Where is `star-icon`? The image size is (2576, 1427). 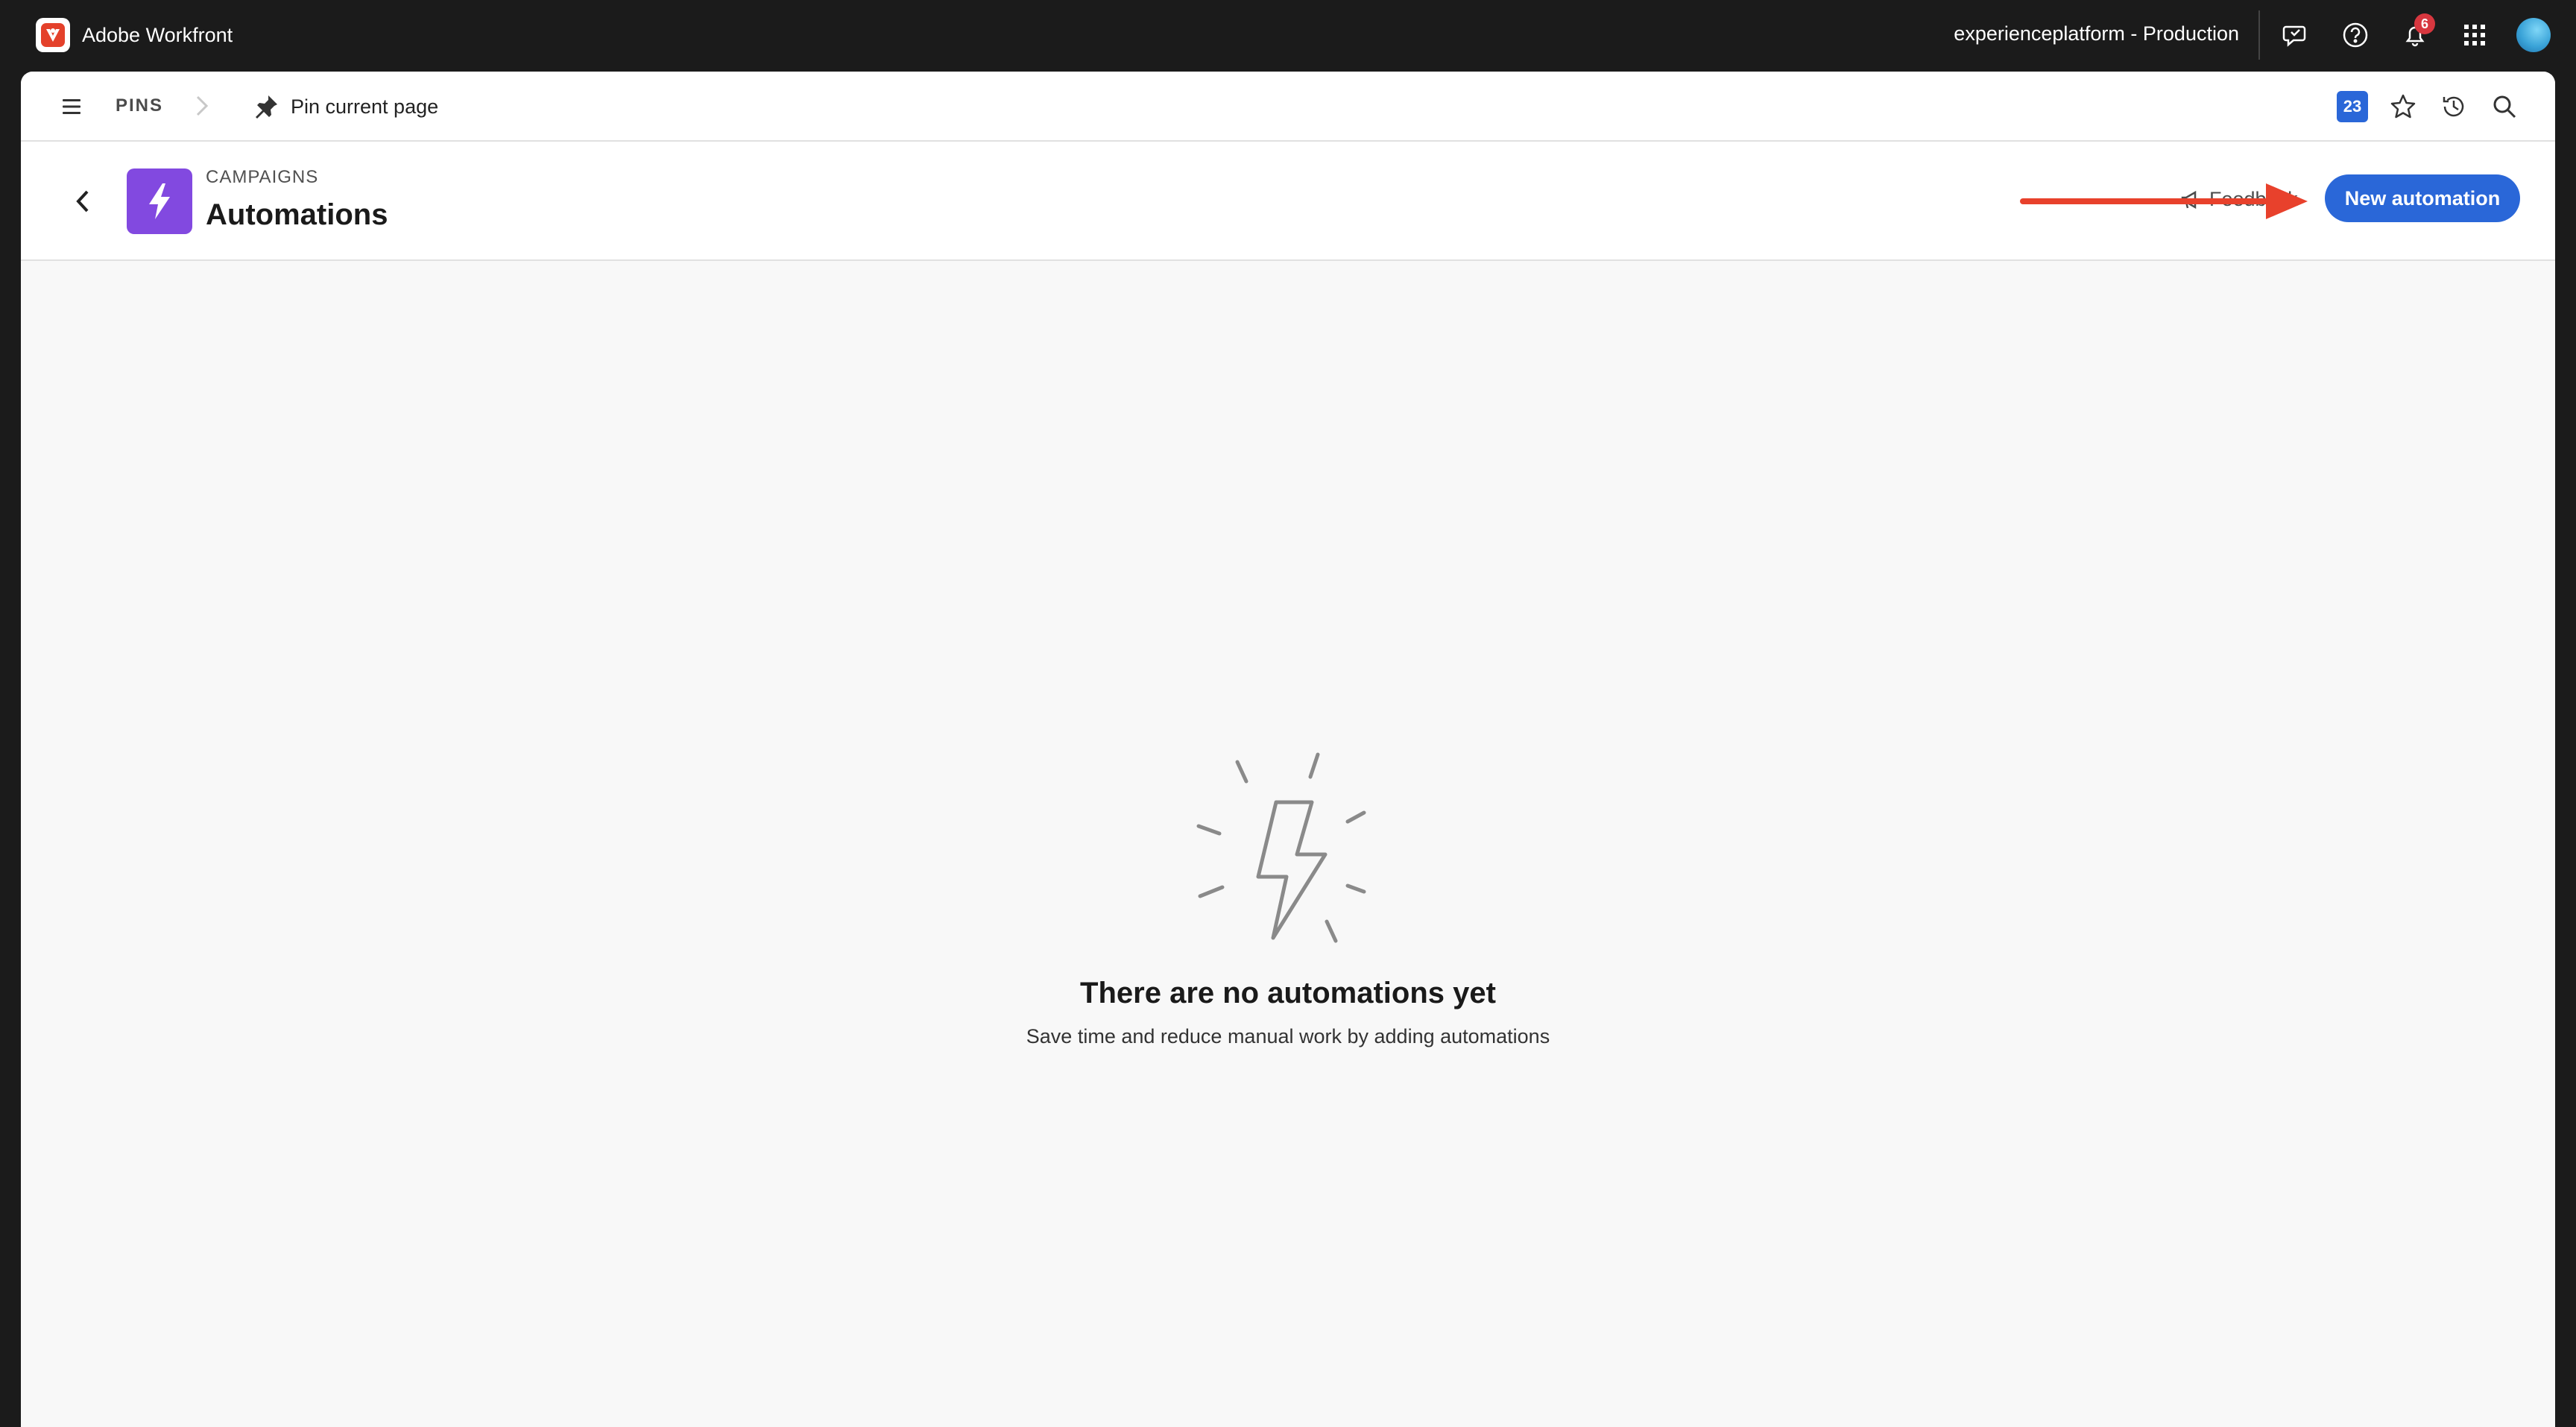
star-icon is located at coordinates (2403, 107).